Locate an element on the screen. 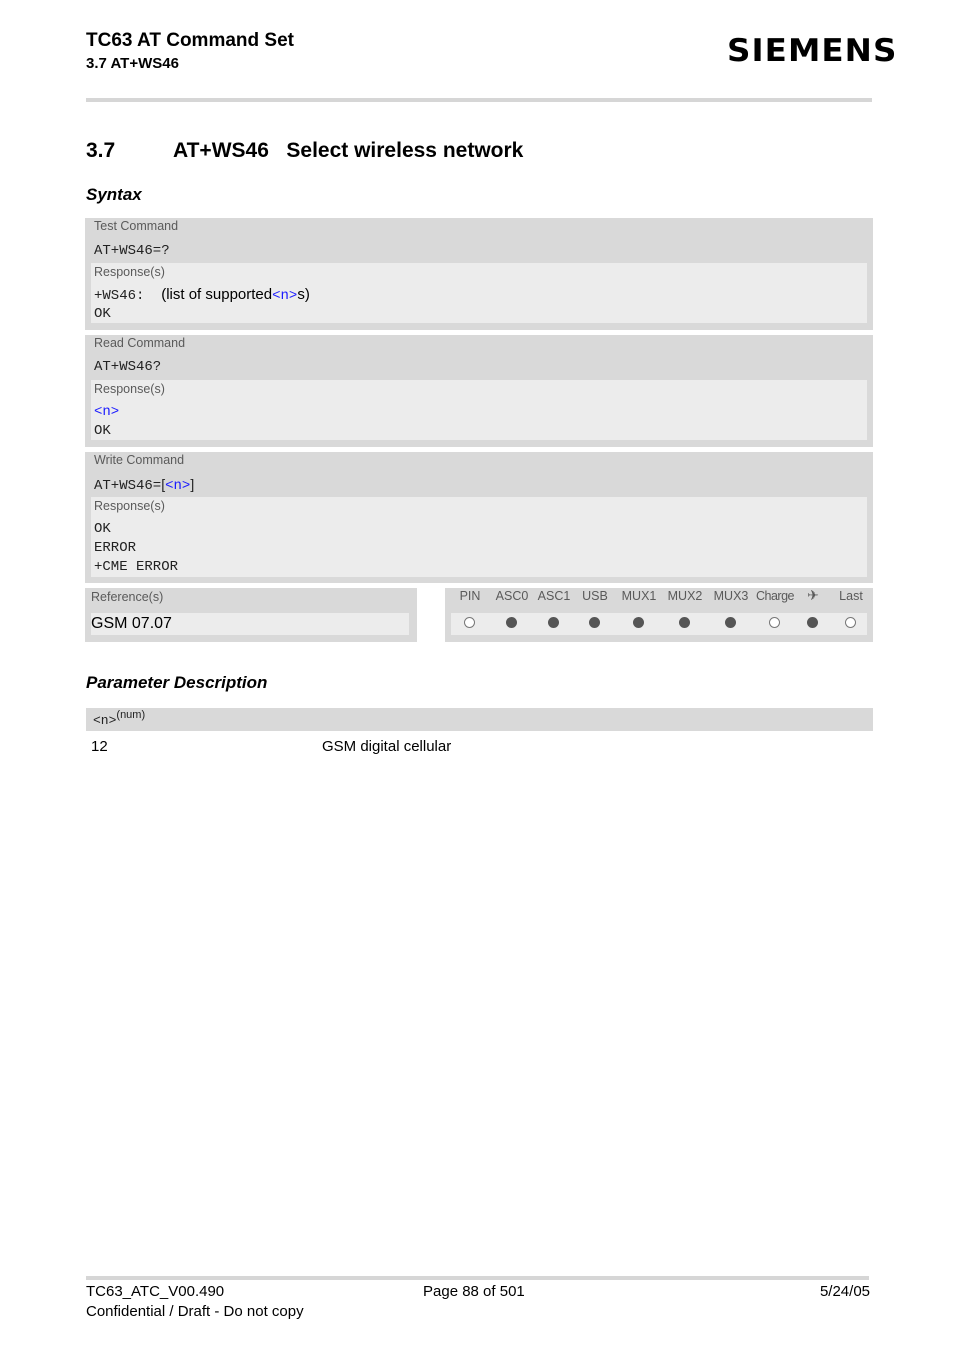 The image size is (954, 1351). interface-mux2: MUX2 is located at coordinates (685, 615).